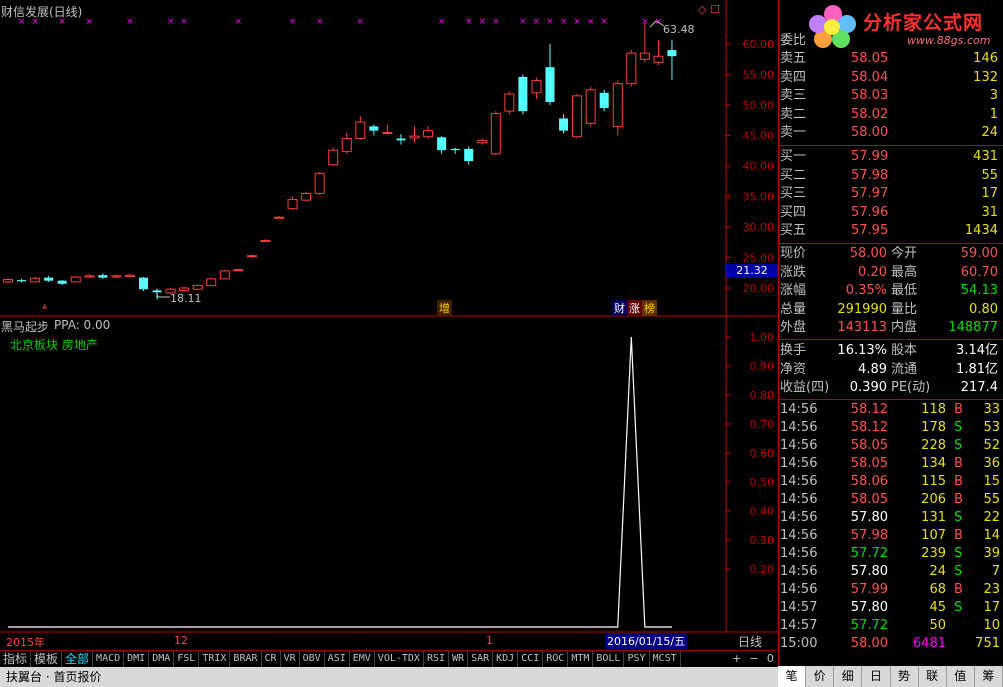  Describe the element at coordinates (665, 659) in the screenshot. I see `indicator-tab-mcst: MCST` at that location.